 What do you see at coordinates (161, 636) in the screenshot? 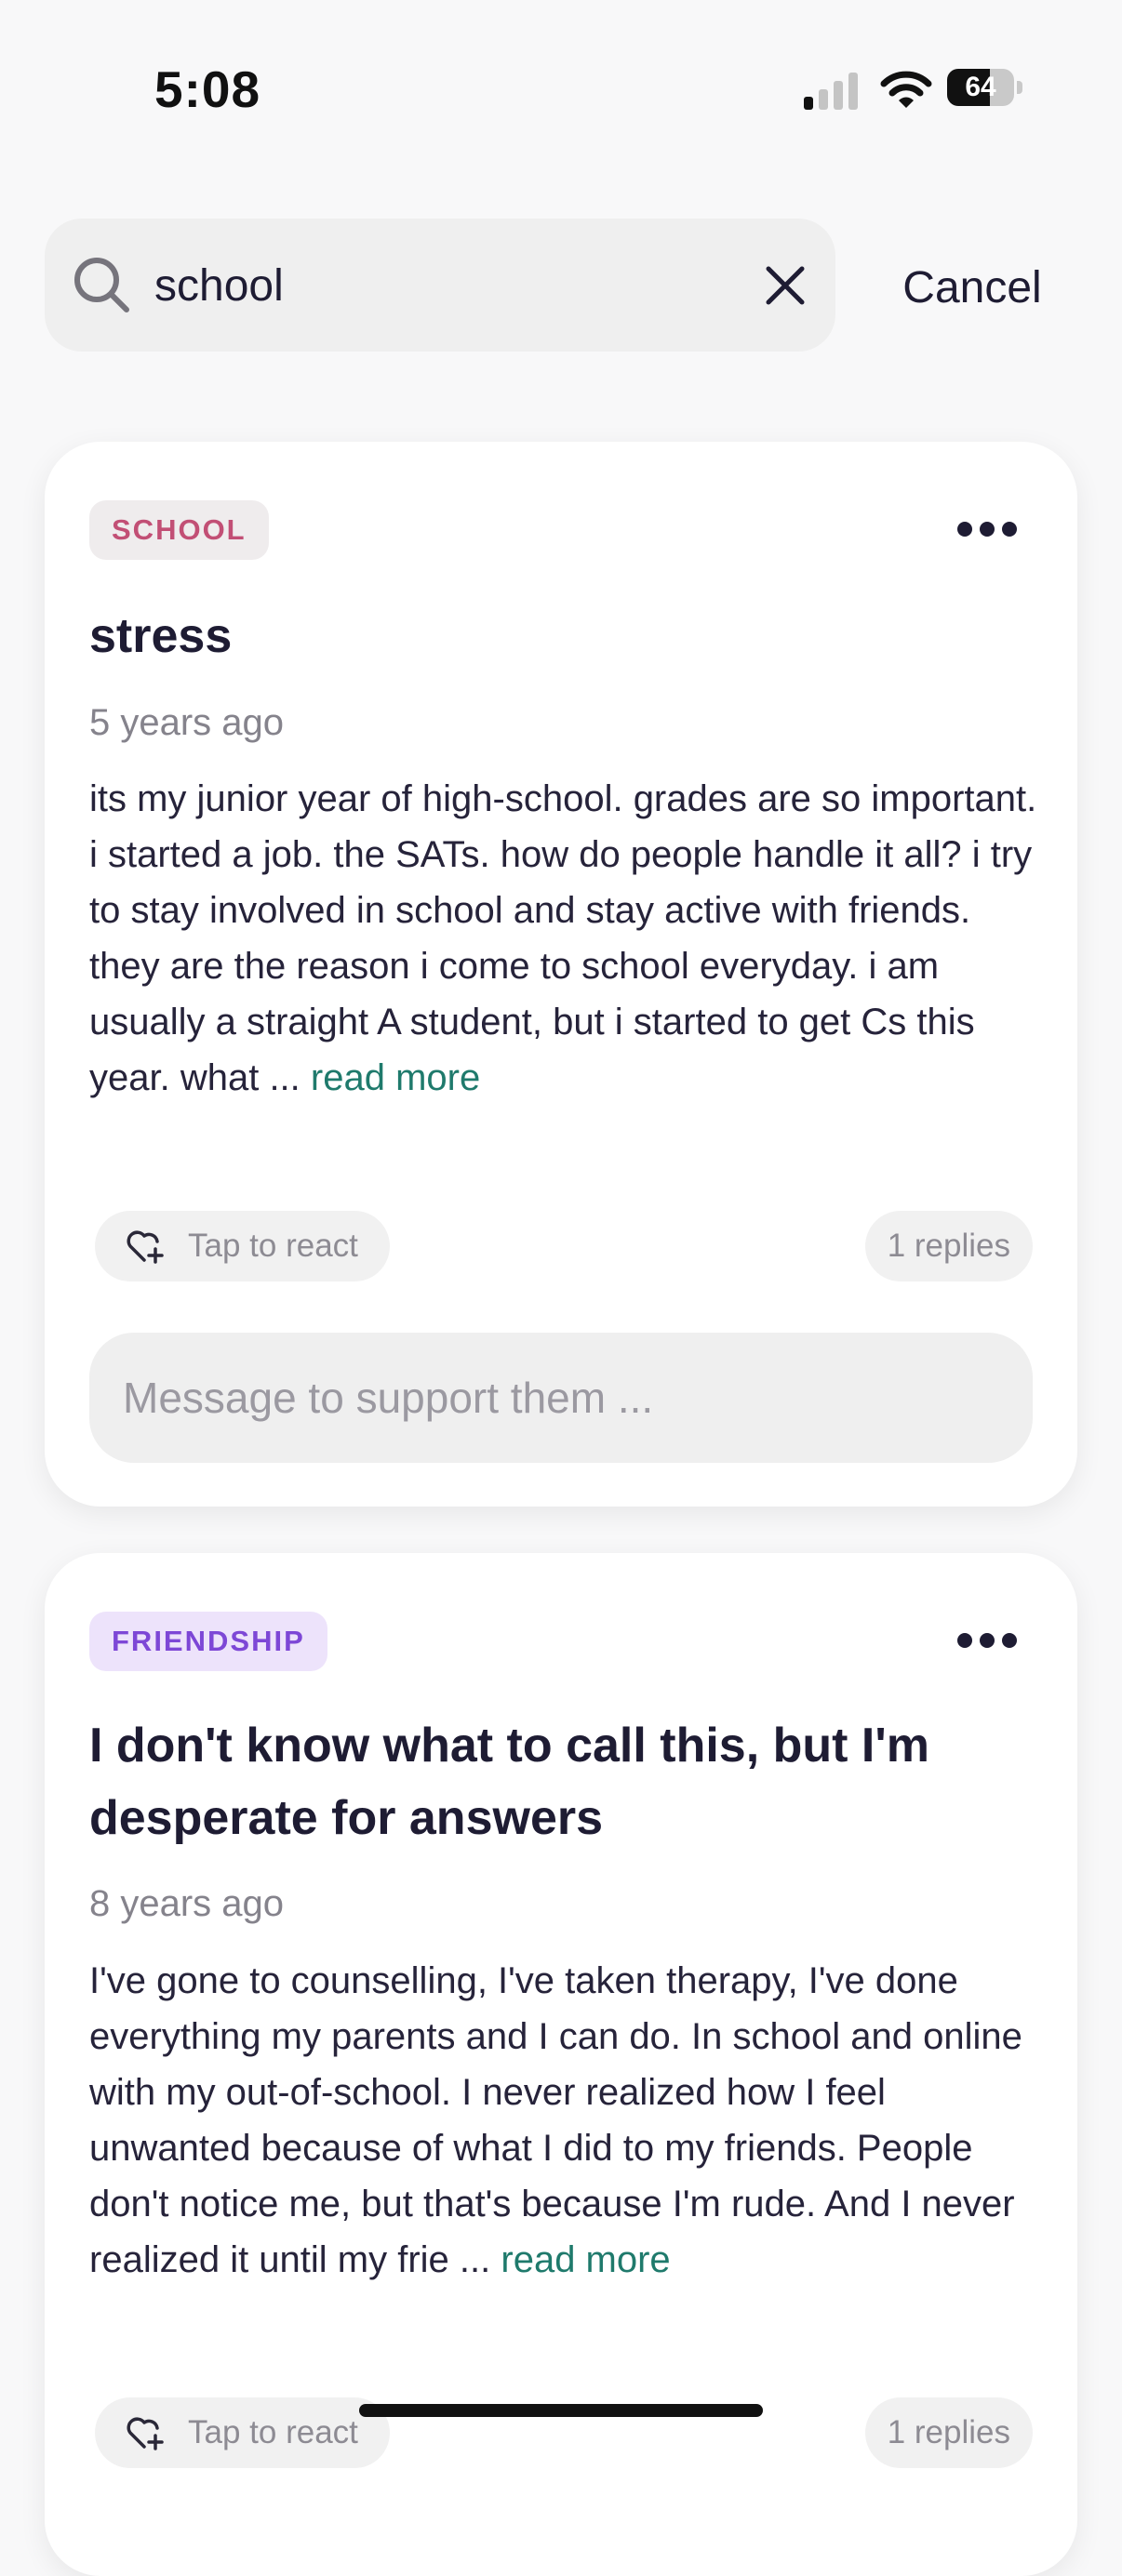
I see `post-title: stress` at bounding box center [161, 636].